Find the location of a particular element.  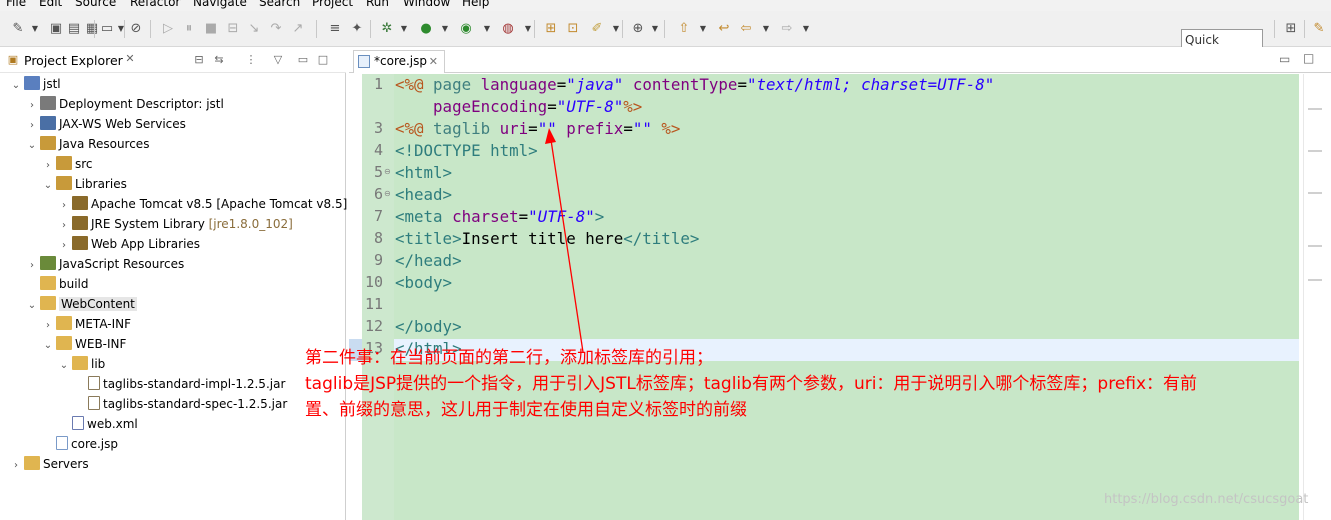

code-line: </body> is located at coordinates (428, 327).